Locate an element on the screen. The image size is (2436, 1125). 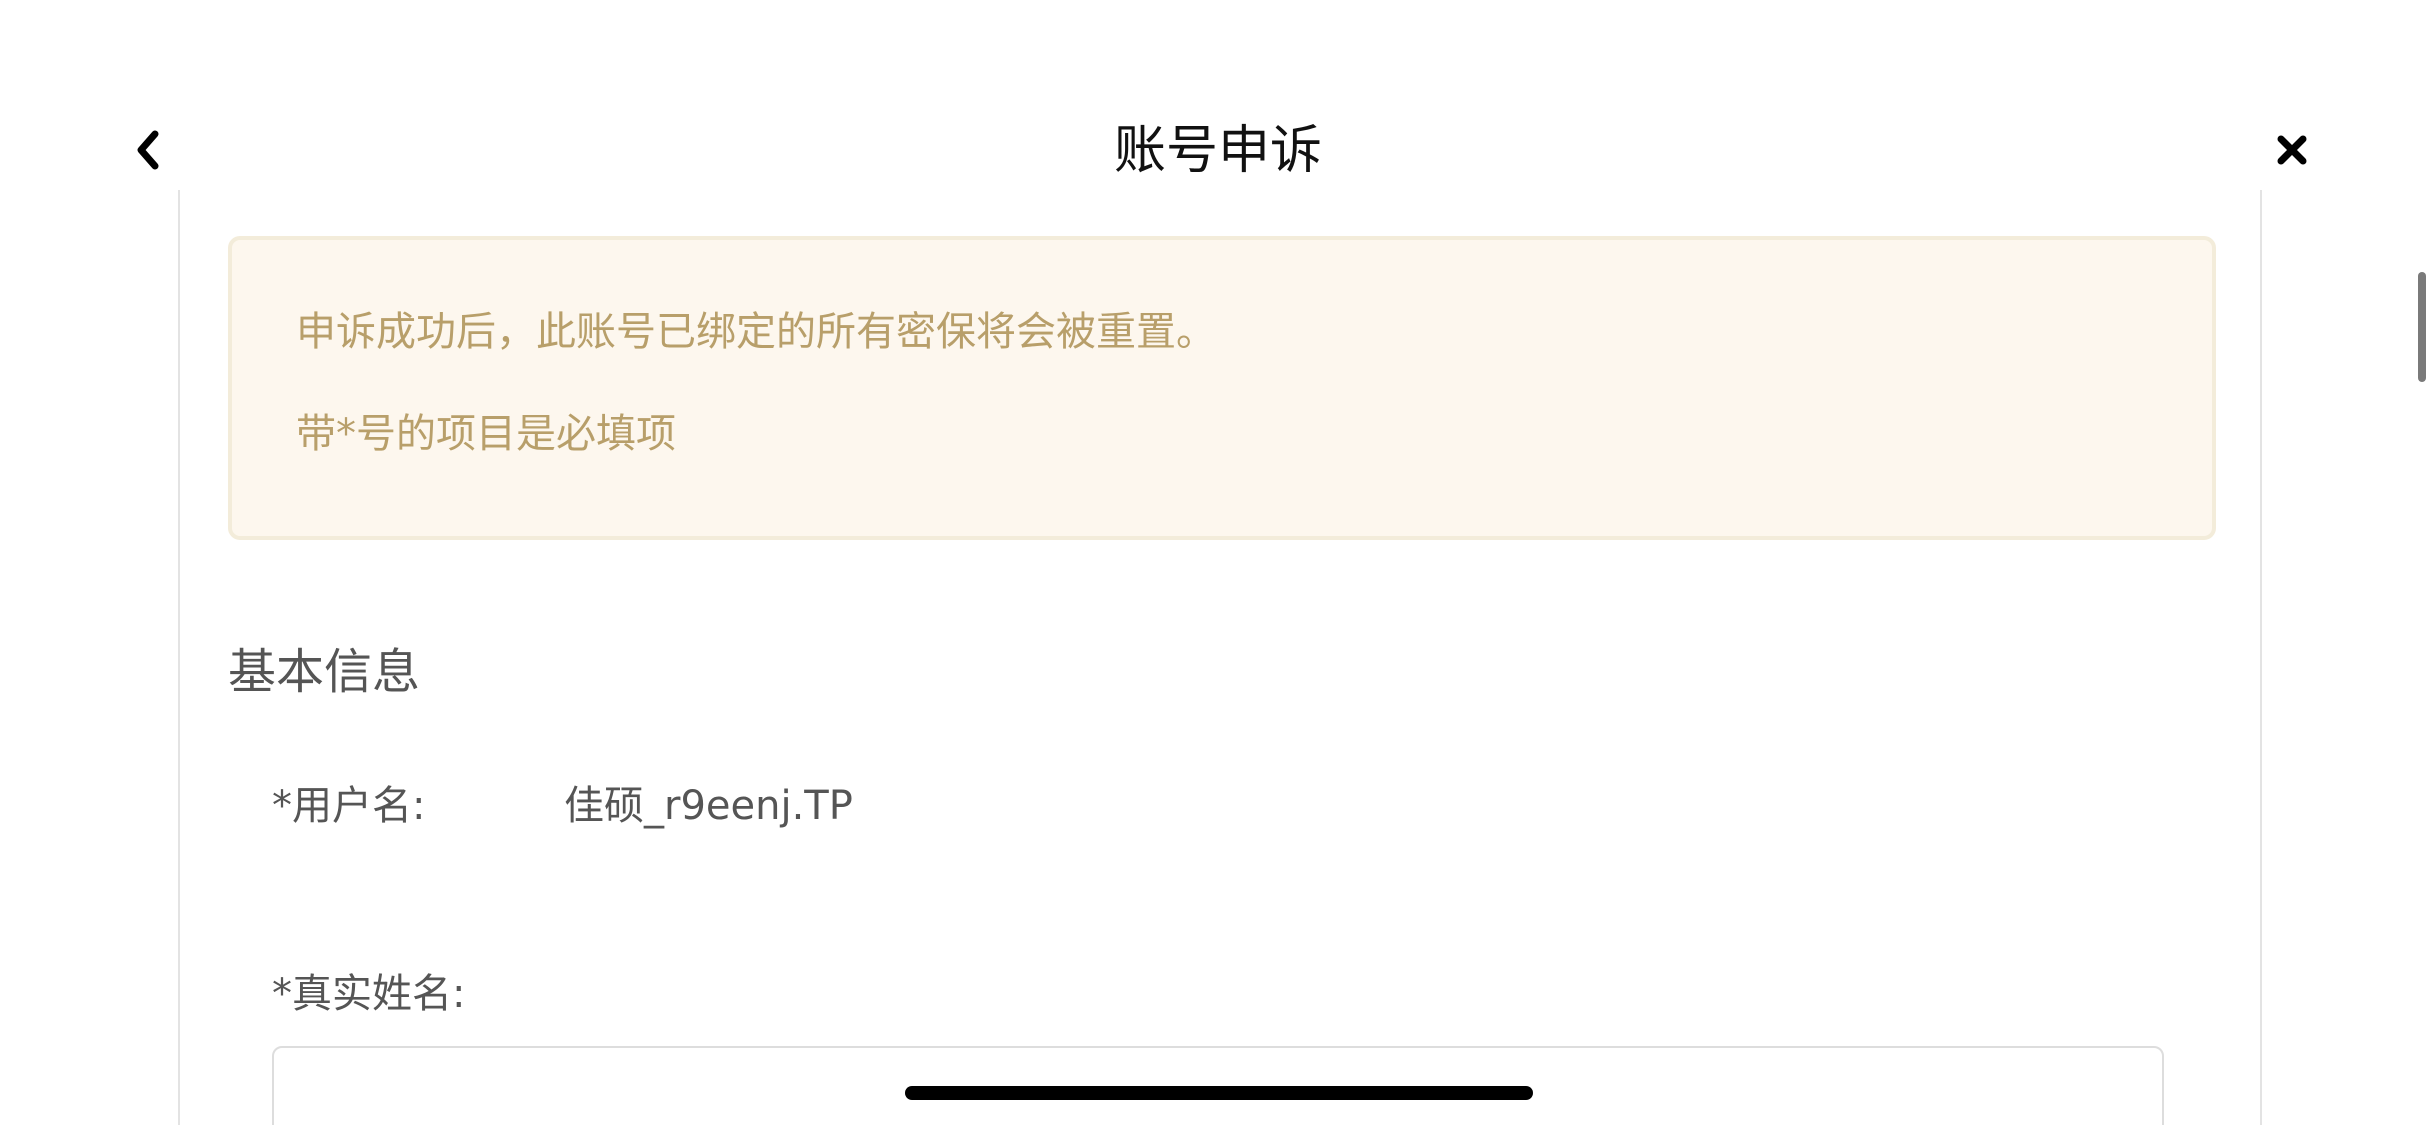
realname-label: *真实姓名: is located at coordinates (369, 994).